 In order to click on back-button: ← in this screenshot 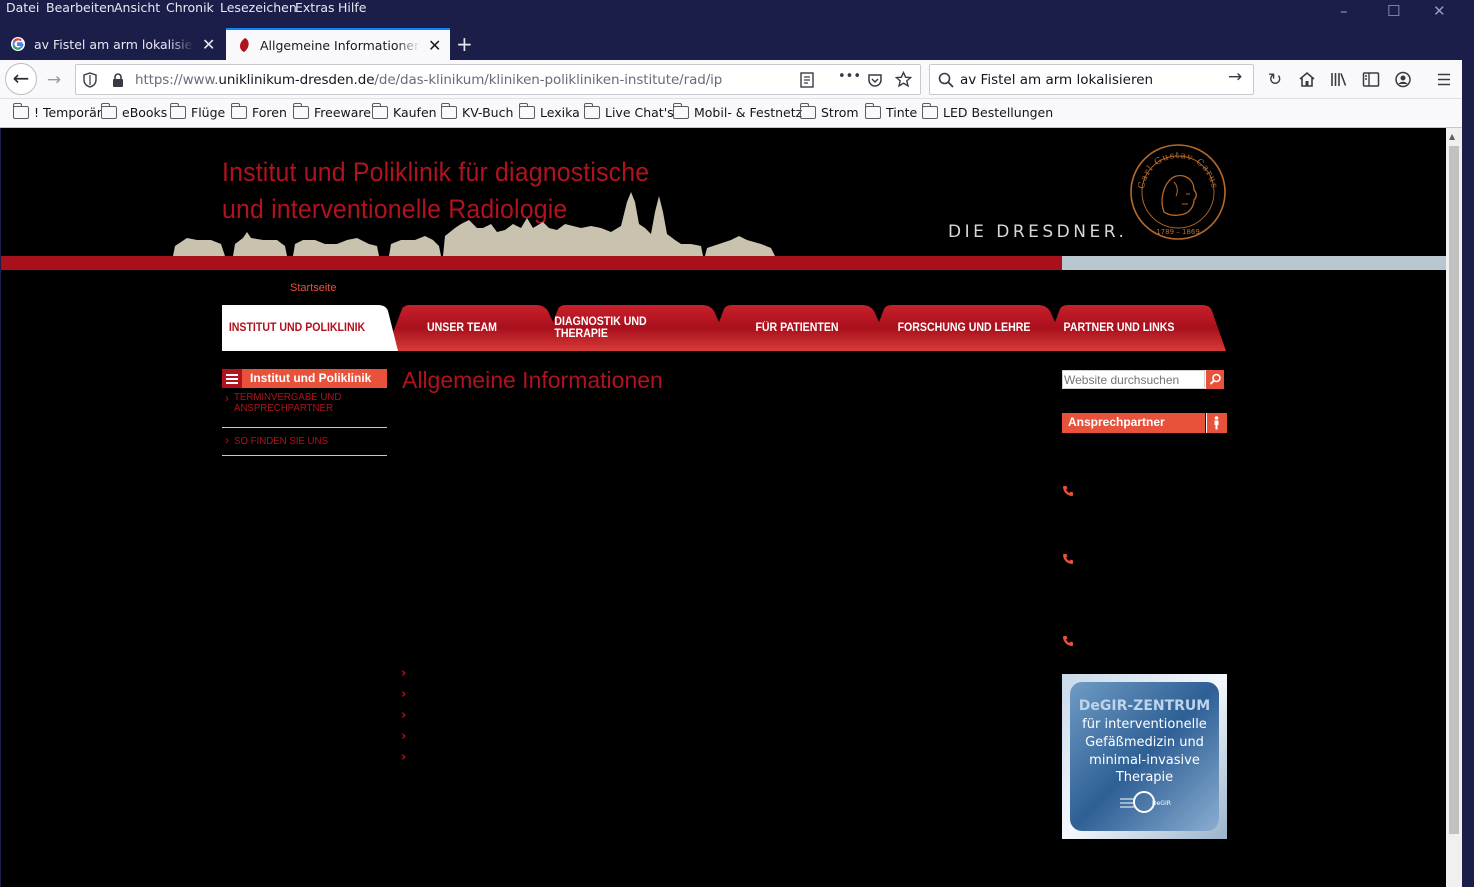, I will do `click(21, 79)`.